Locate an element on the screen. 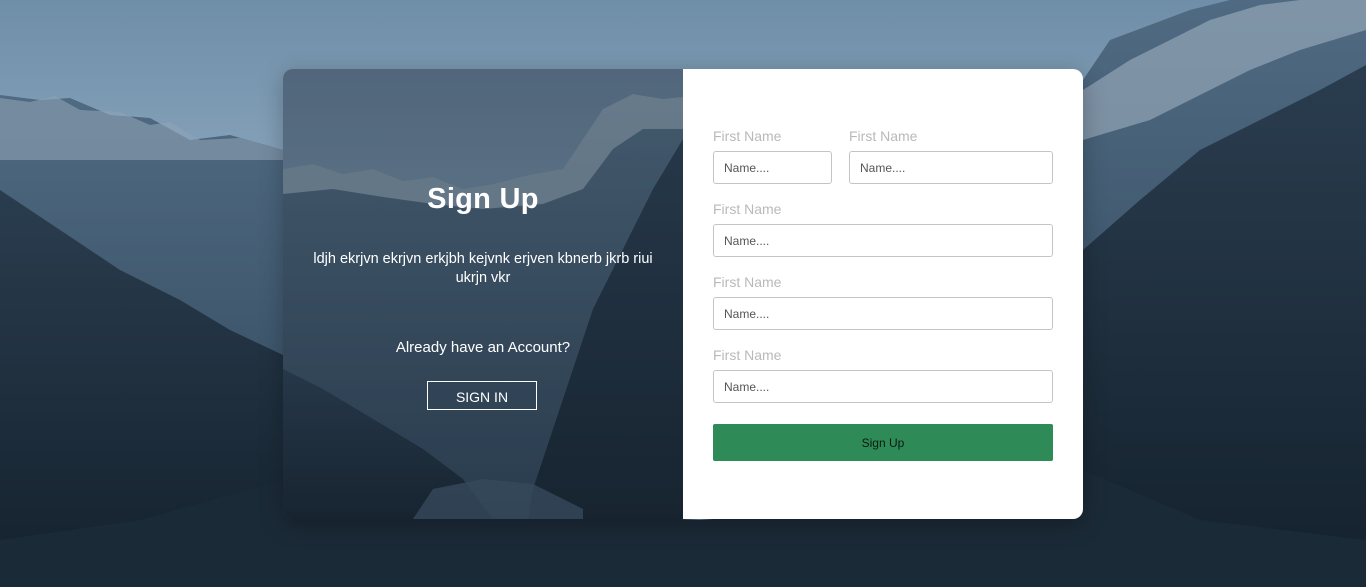 This screenshot has width=1366, height=587. account-question: Already have an Account? is located at coordinates (483, 347).